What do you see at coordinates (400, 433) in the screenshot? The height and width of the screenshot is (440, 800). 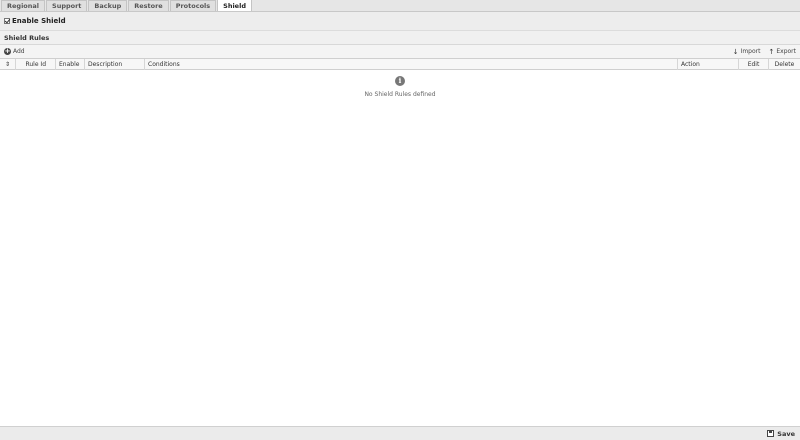 I see `footer-bar: Save` at bounding box center [400, 433].